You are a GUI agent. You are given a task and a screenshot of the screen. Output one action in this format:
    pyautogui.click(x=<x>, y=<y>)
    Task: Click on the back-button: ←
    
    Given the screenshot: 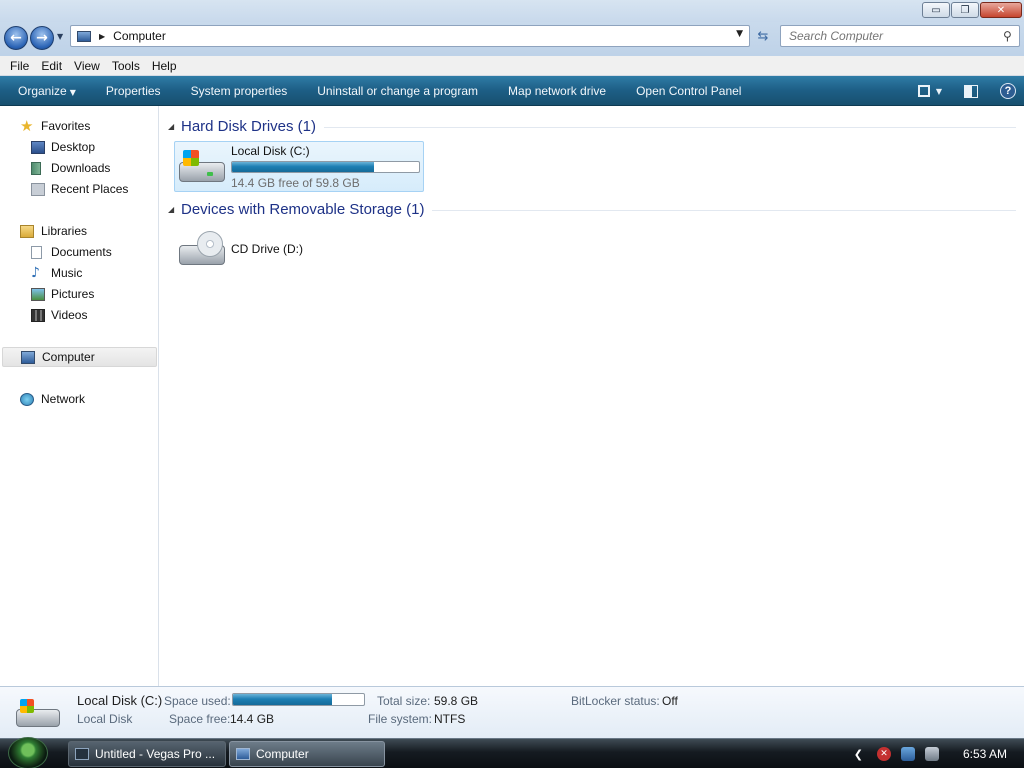 What is the action you would take?
    pyautogui.click(x=16, y=38)
    